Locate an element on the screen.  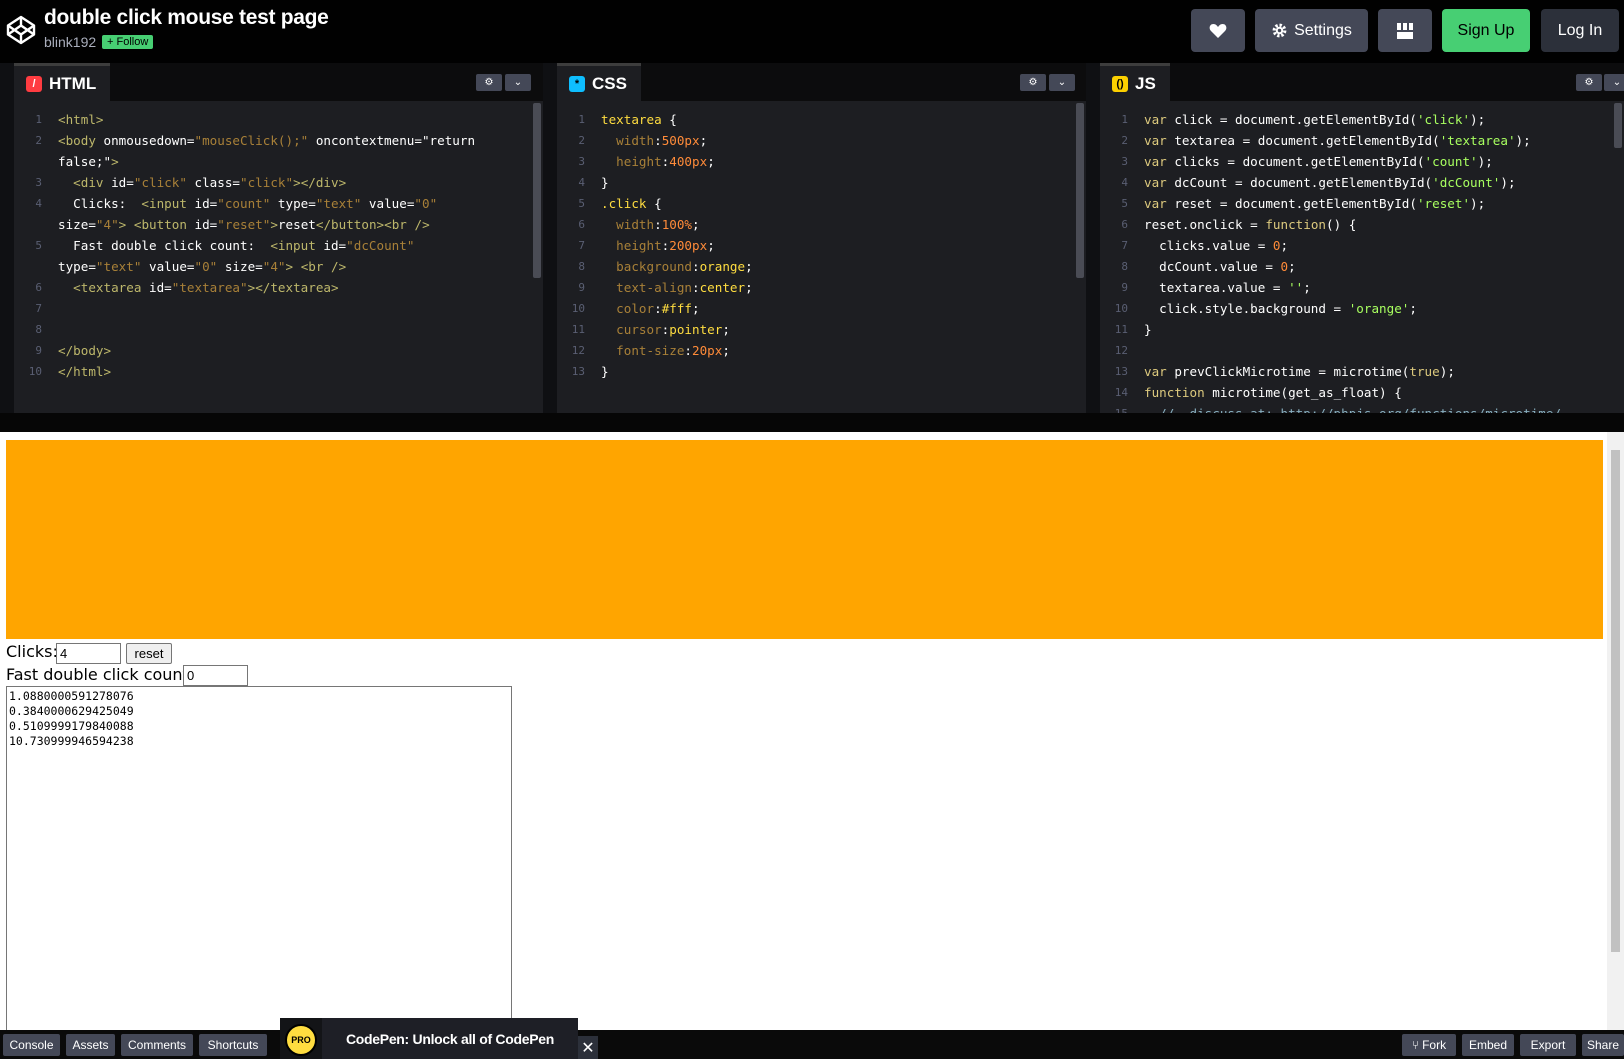
fork-button: ⑂ Fork is located at coordinates (1429, 1045).